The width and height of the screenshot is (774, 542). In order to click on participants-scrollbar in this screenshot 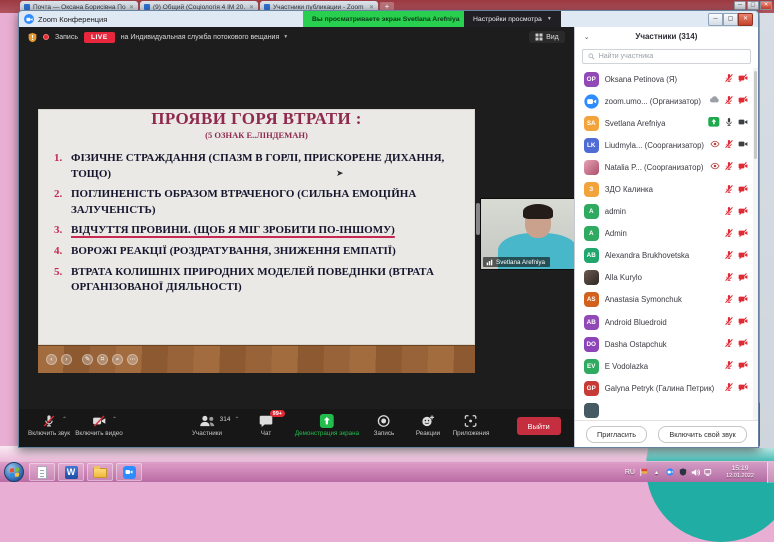, I will do `click(755, 244)`.